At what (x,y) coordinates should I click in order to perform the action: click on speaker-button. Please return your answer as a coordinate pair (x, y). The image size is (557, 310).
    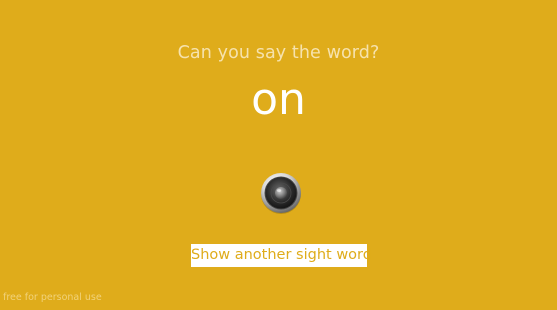
    Looking at the image, I should click on (281, 193).